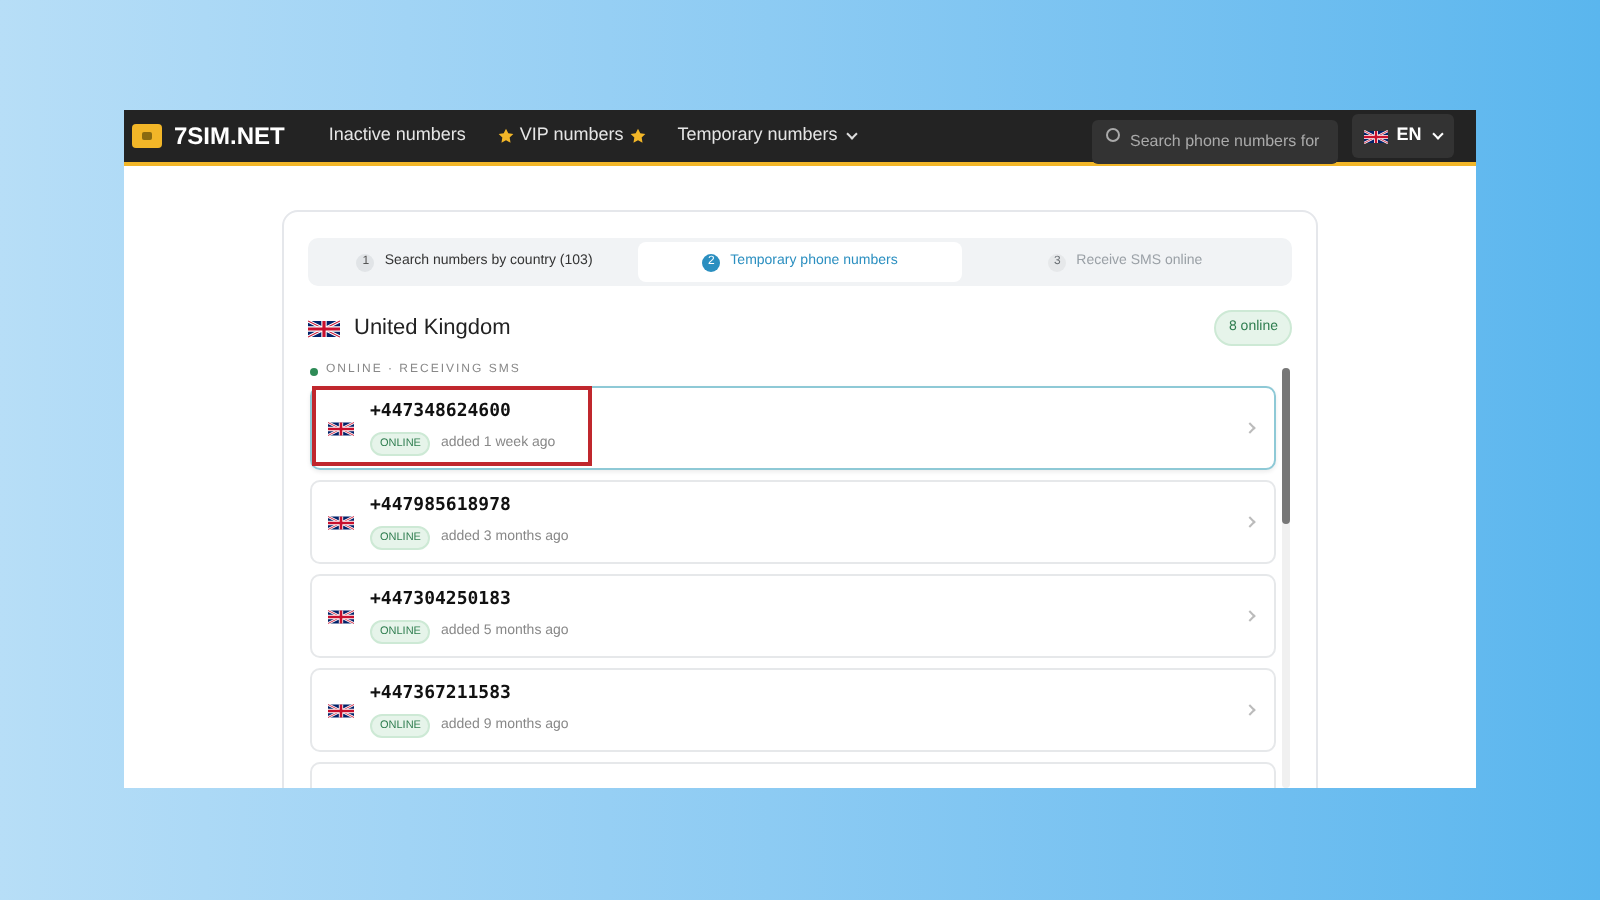 This screenshot has width=1600, height=900. I want to click on phone-number: +447367211583, so click(441, 694).